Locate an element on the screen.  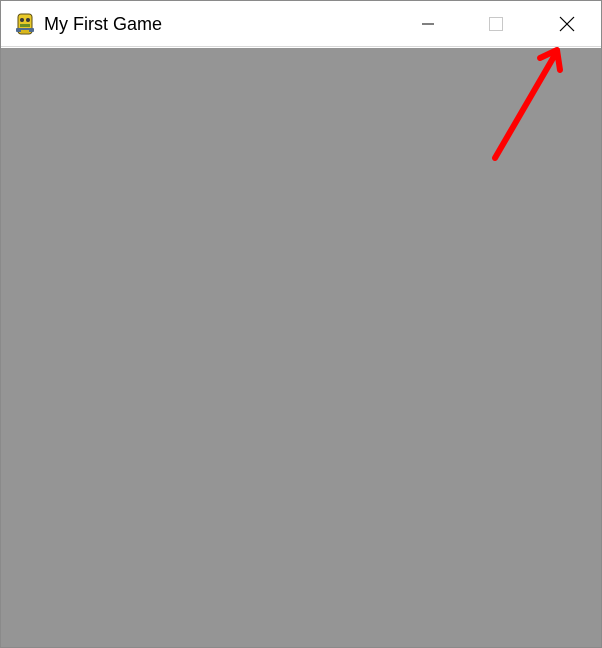
title-bar: My First Game is located at coordinates (301, 24).